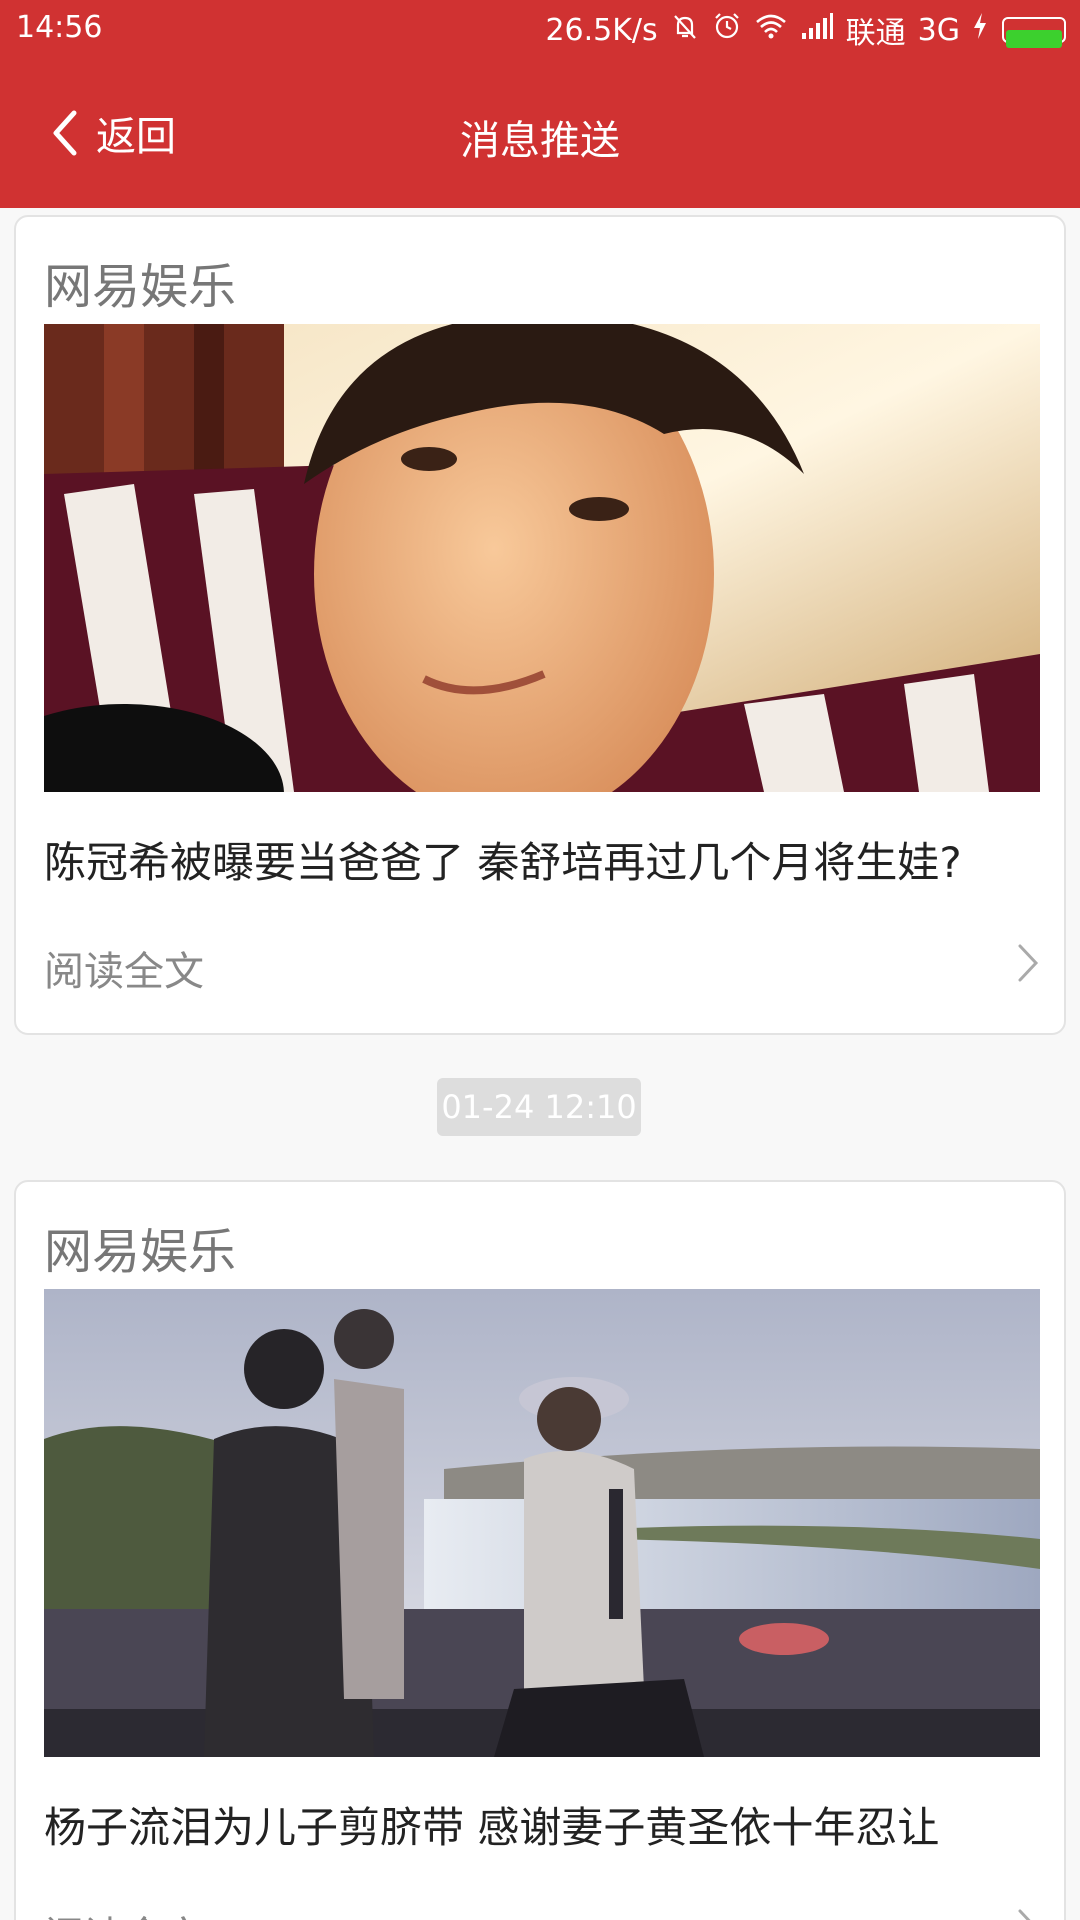  What do you see at coordinates (601, 30) in the screenshot?
I see `network-speed: 26.5K/s` at bounding box center [601, 30].